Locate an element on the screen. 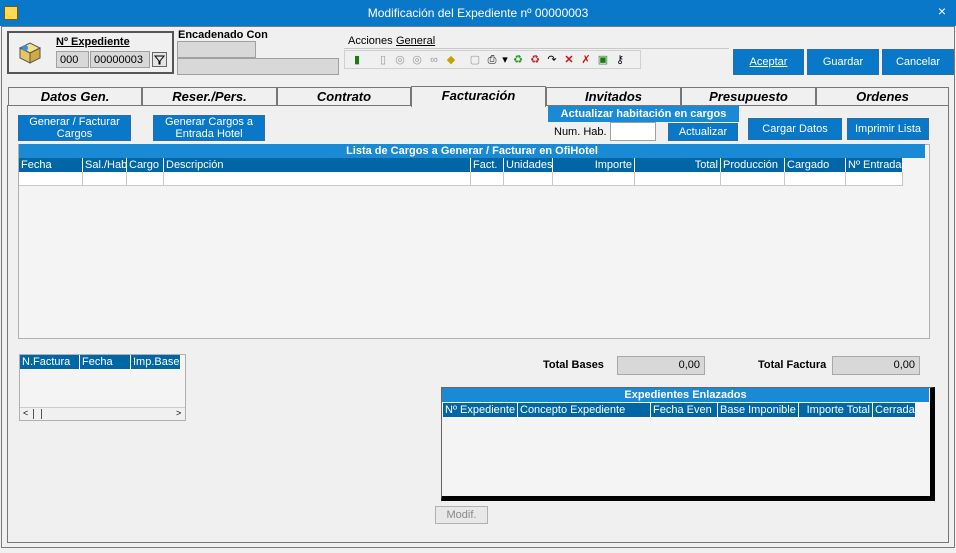 The width and height of the screenshot is (956, 553). tab-contrato: Contrato is located at coordinates (344, 96).